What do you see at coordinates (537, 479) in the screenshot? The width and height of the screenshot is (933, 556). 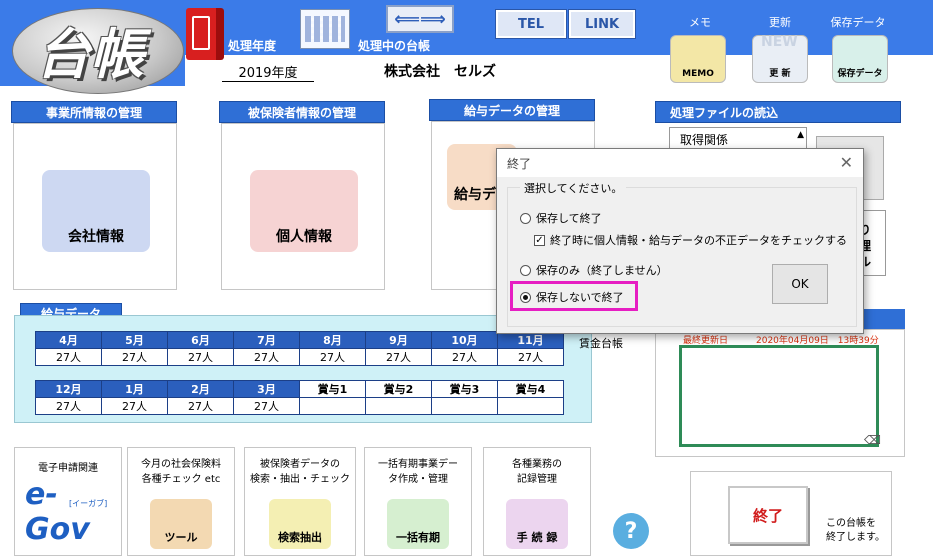 I see `records-title-2: 記録管理` at bounding box center [537, 479].